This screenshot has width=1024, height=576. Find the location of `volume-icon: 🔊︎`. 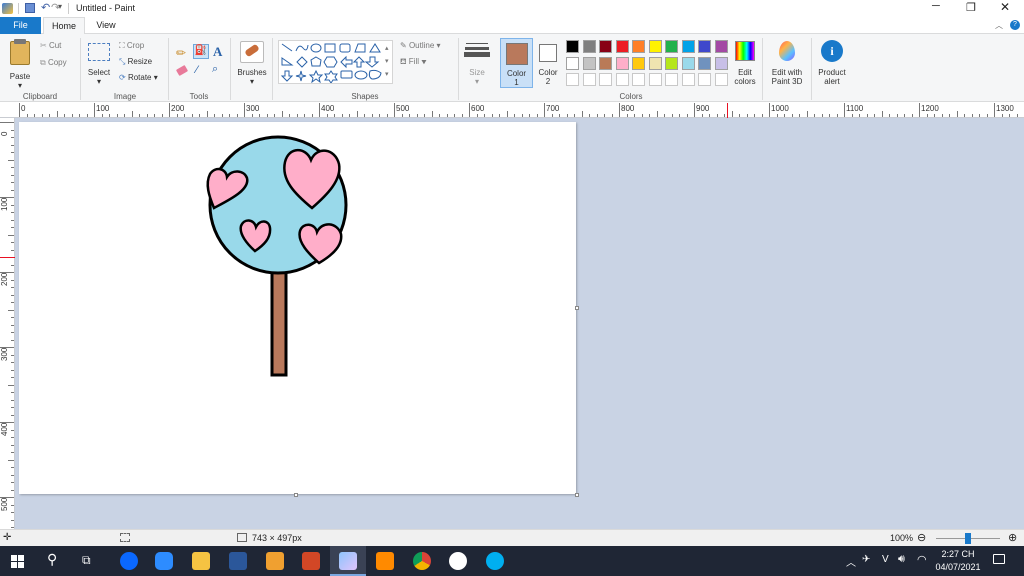

volume-icon: 🔊︎ is located at coordinates (901, 559).